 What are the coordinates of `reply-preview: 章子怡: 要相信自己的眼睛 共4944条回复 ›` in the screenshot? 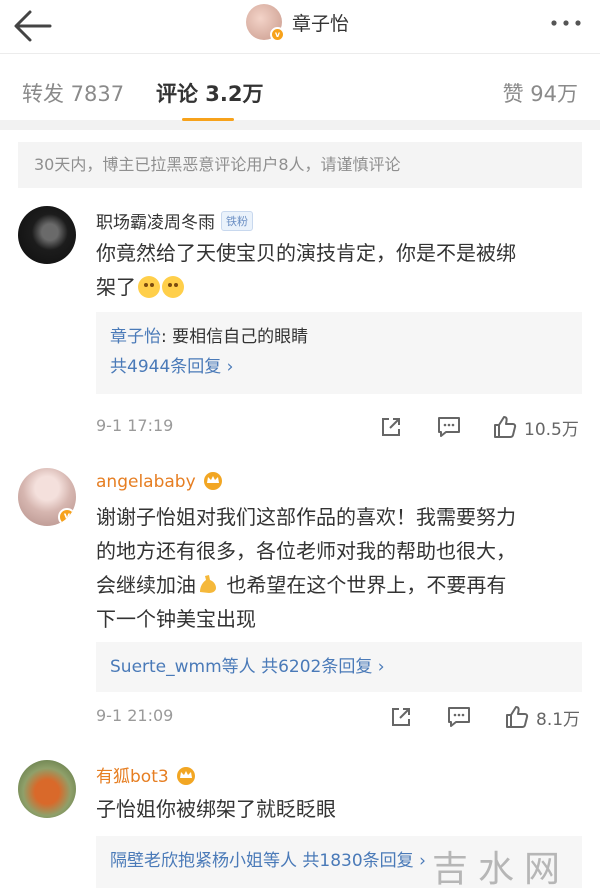 It's located at (339, 353).